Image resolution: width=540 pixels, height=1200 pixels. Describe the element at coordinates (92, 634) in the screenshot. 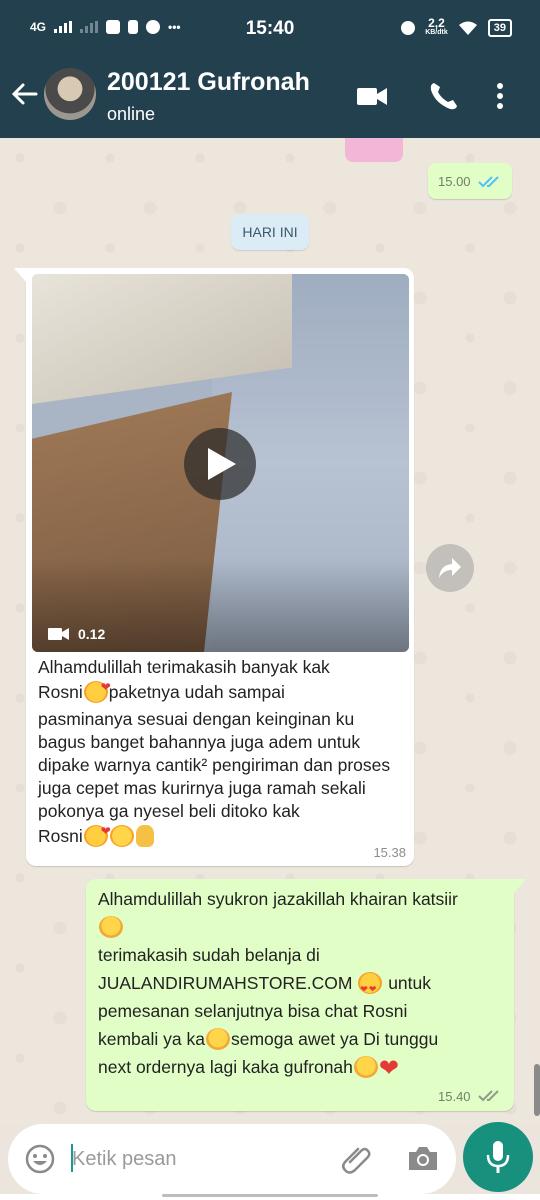

I see `video-duration: 0.12` at that location.